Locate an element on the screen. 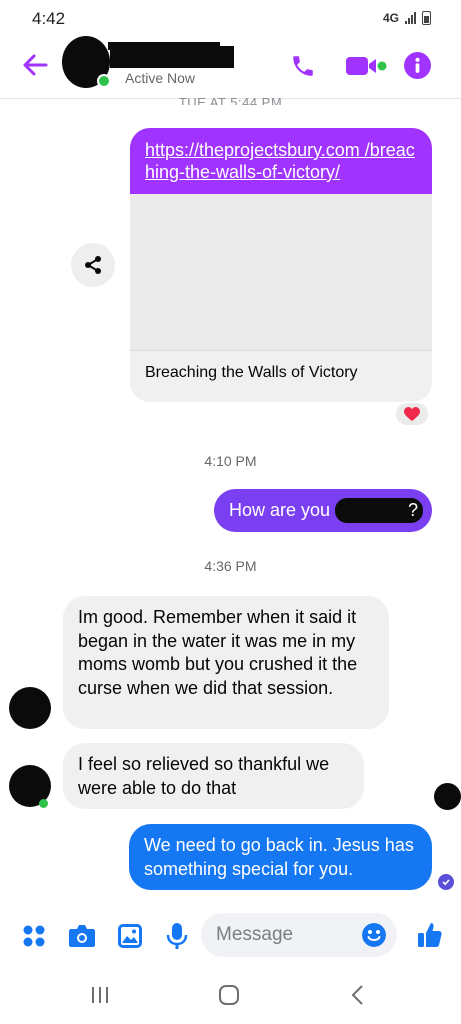 Image resolution: width=461 pixels, height=1024 pixels. sender-avatar is located at coordinates (30, 708).